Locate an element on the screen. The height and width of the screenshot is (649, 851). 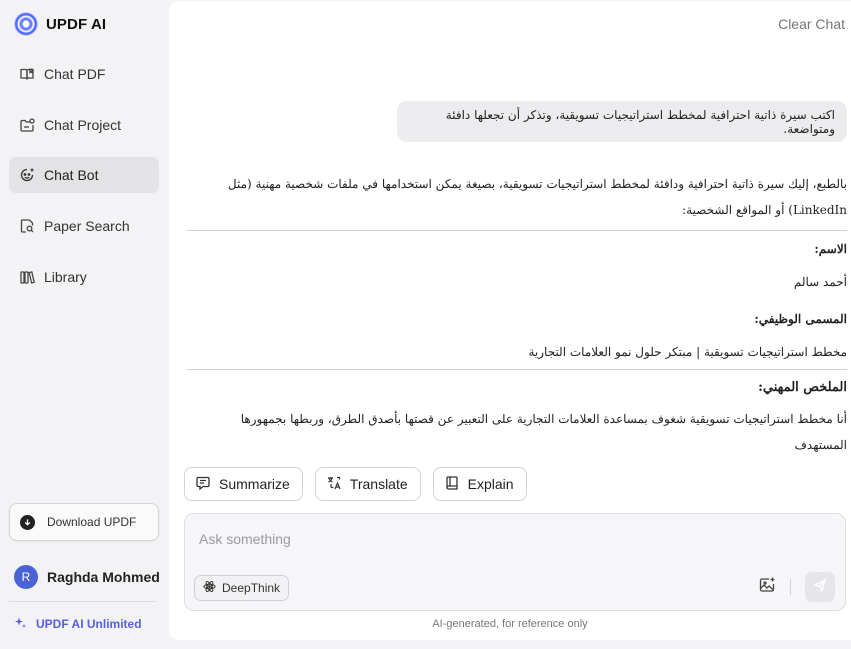
sidebar-item-paper-search: Paper Search is located at coordinates (84, 226).